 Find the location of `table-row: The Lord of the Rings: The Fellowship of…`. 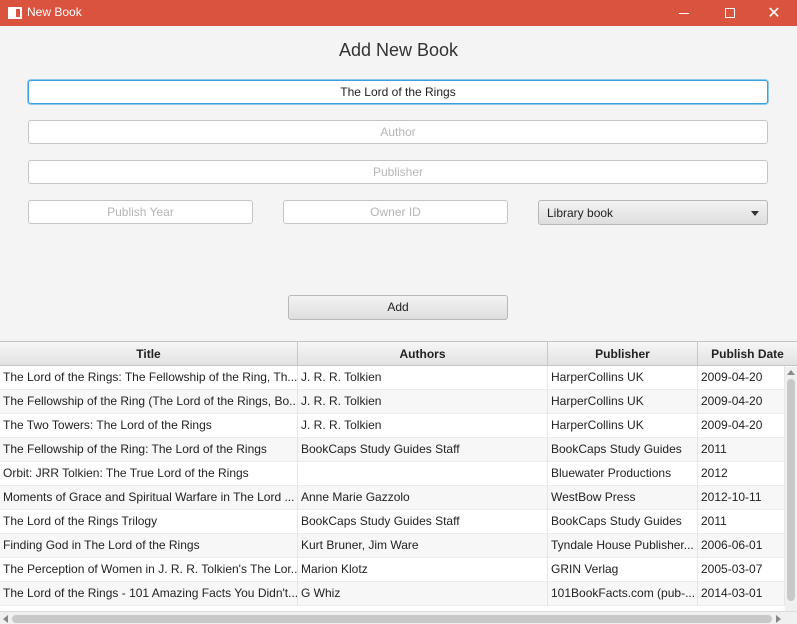

table-row: The Lord of the Rings: The Fellowship of… is located at coordinates (392, 378).